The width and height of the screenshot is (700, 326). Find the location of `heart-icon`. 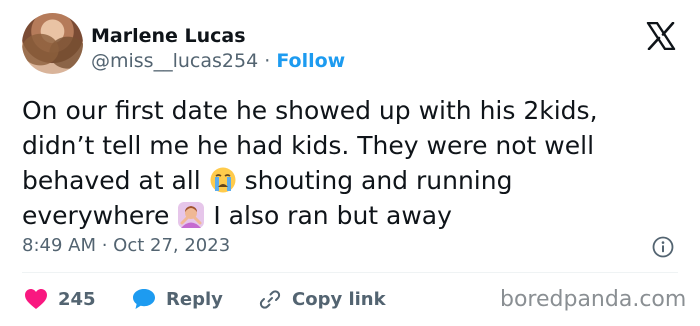

heart-icon is located at coordinates (36, 299).